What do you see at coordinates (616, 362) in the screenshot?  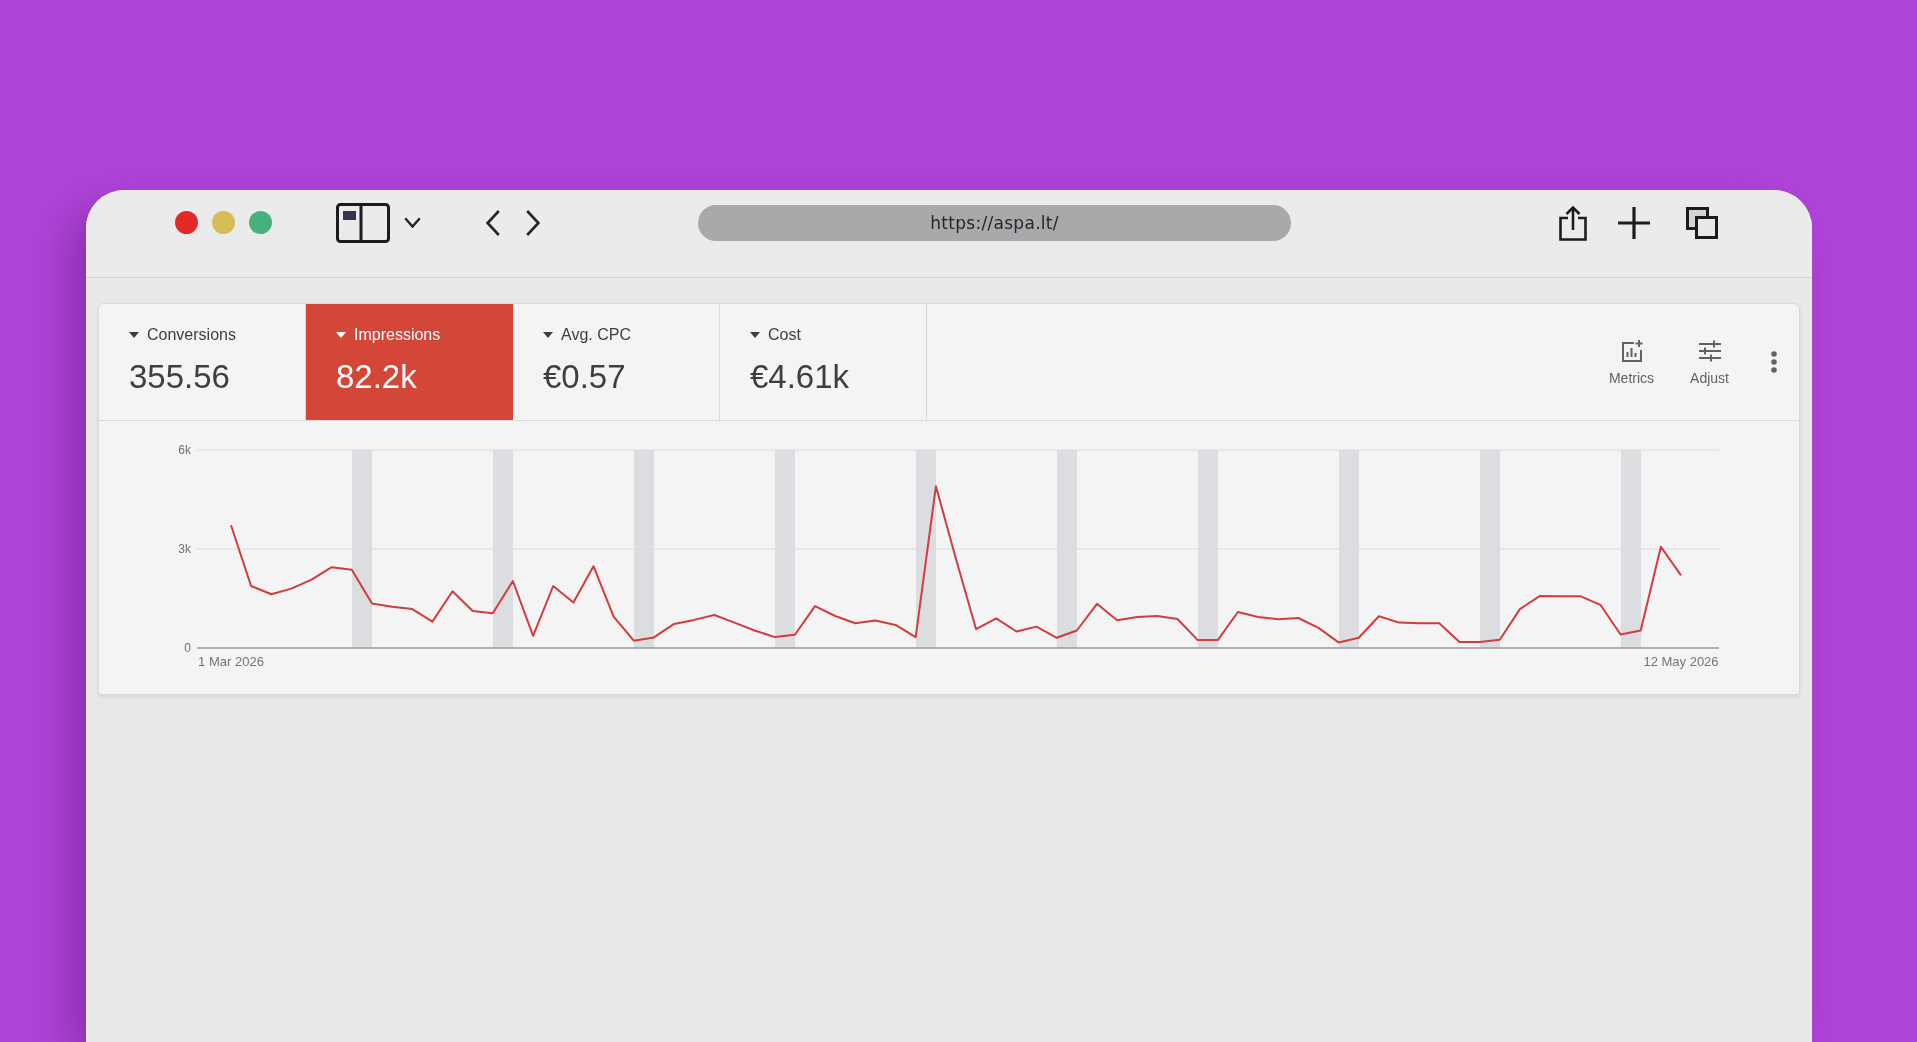 I see `metric-tab: Avg. CPC €0.57` at bounding box center [616, 362].